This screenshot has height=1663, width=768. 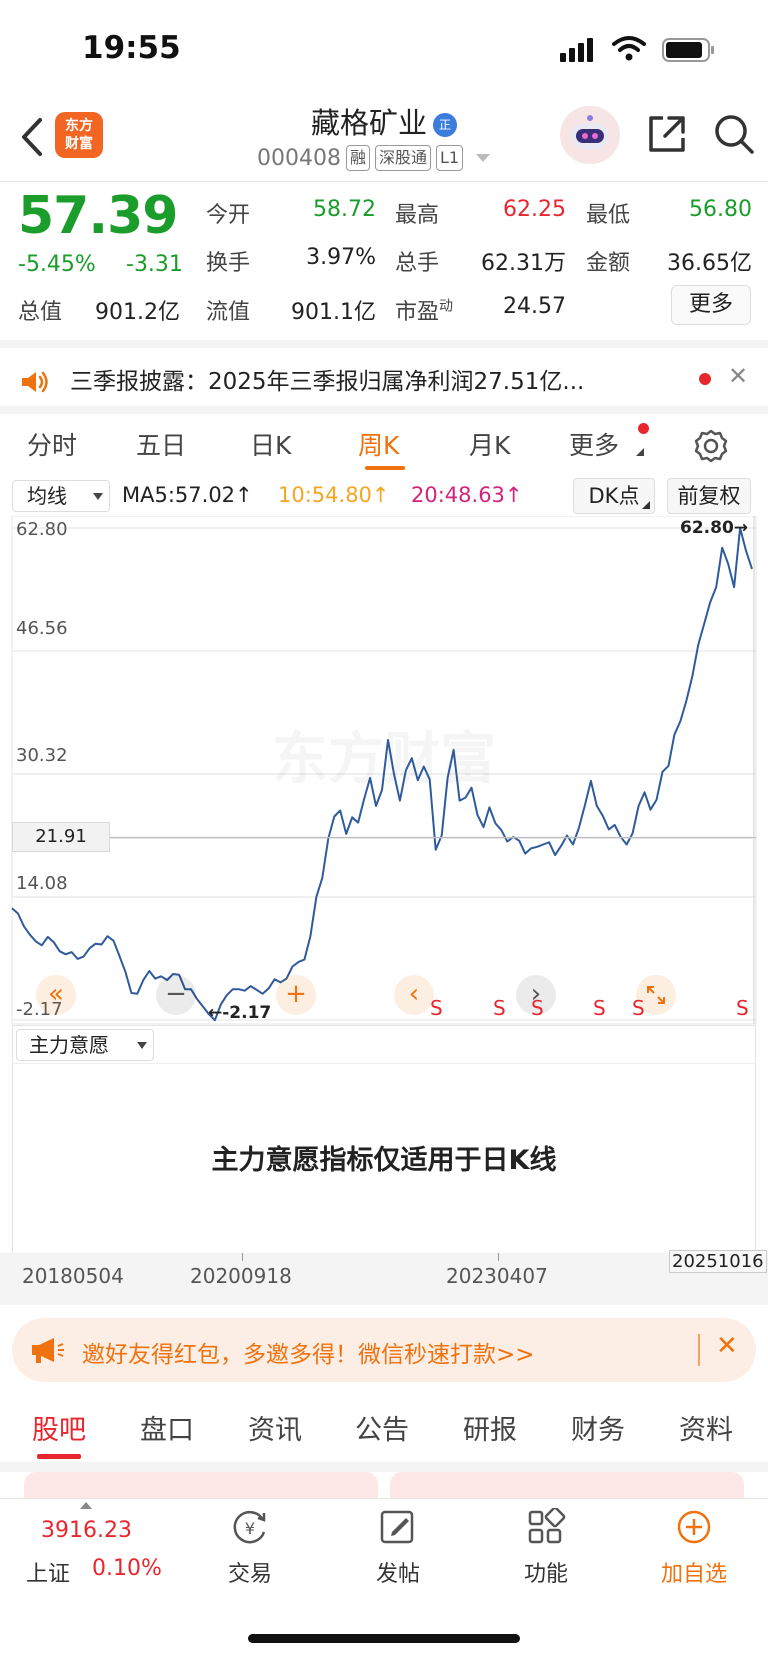 I want to click on nav-trade: ¥ 交易, so click(x=250, y=1548).